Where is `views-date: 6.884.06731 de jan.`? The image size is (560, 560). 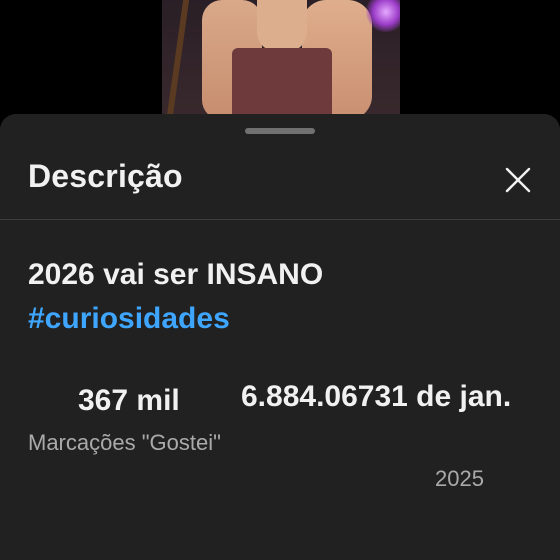
views-date: 6.884.06731 de jan. is located at coordinates (376, 396).